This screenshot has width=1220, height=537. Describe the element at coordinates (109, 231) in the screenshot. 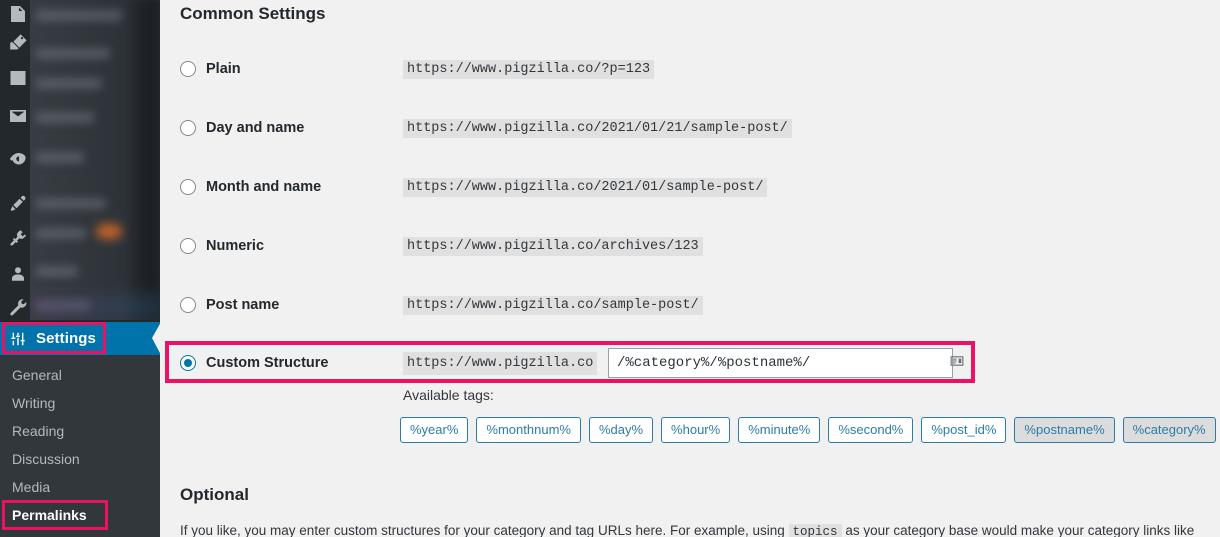

I see `update-count-badge` at that location.